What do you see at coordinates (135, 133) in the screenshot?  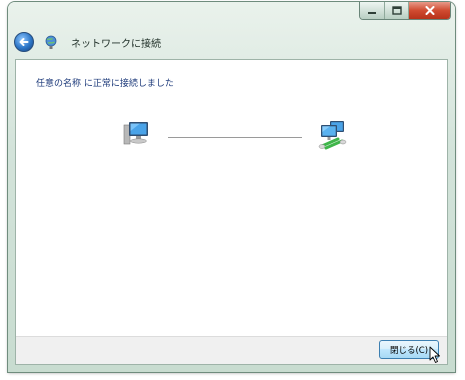 I see `computer-icon` at bounding box center [135, 133].